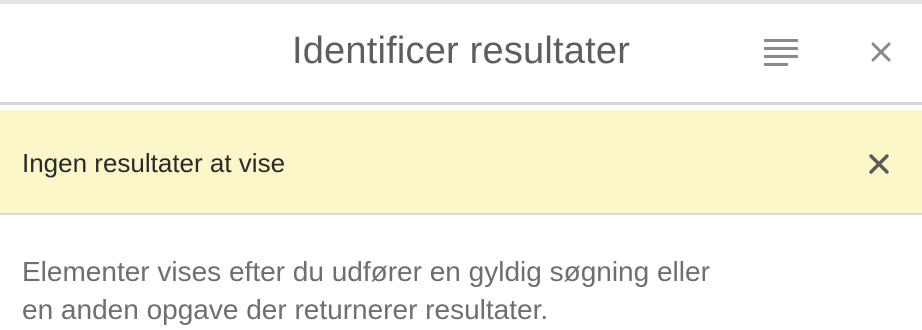  Describe the element at coordinates (154, 163) in the screenshot. I see `alert-message: Ingen resultater at vise` at that location.